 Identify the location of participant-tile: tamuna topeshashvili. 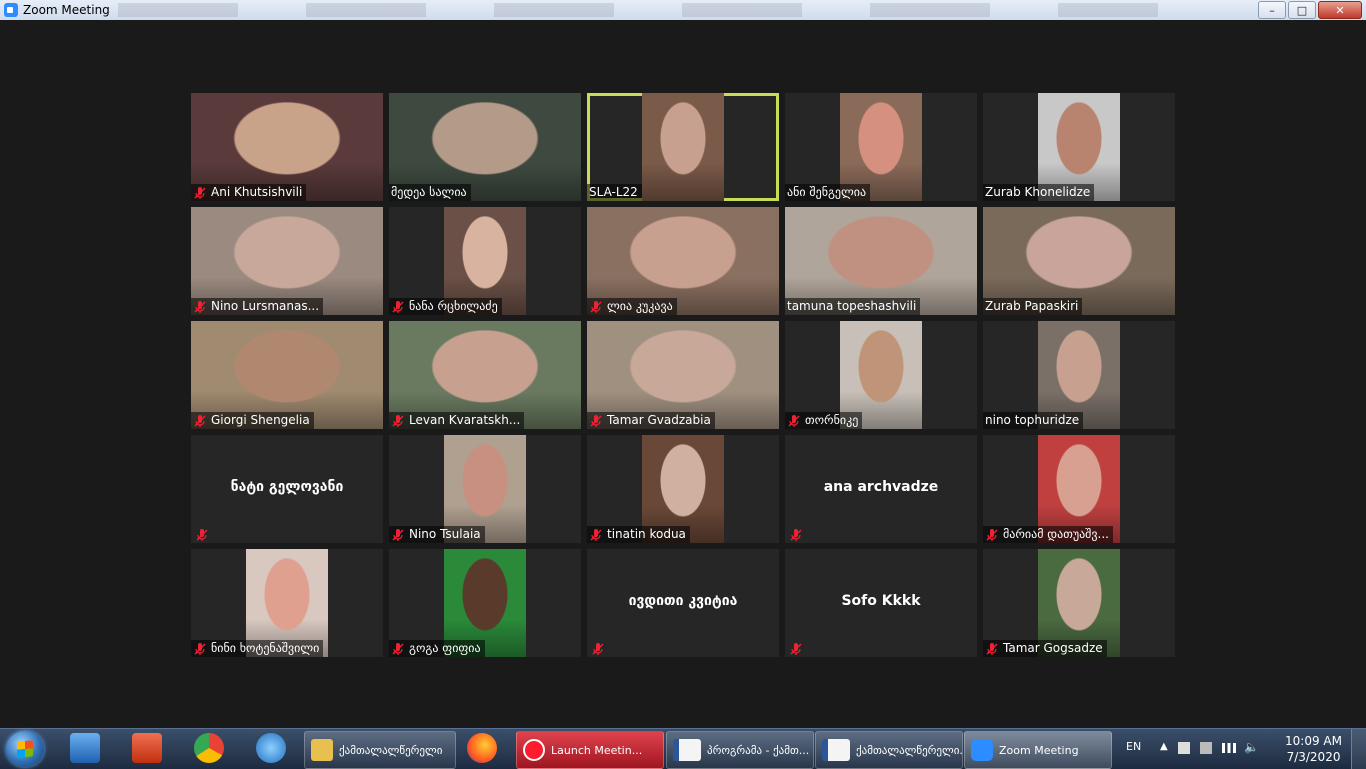
(881, 261).